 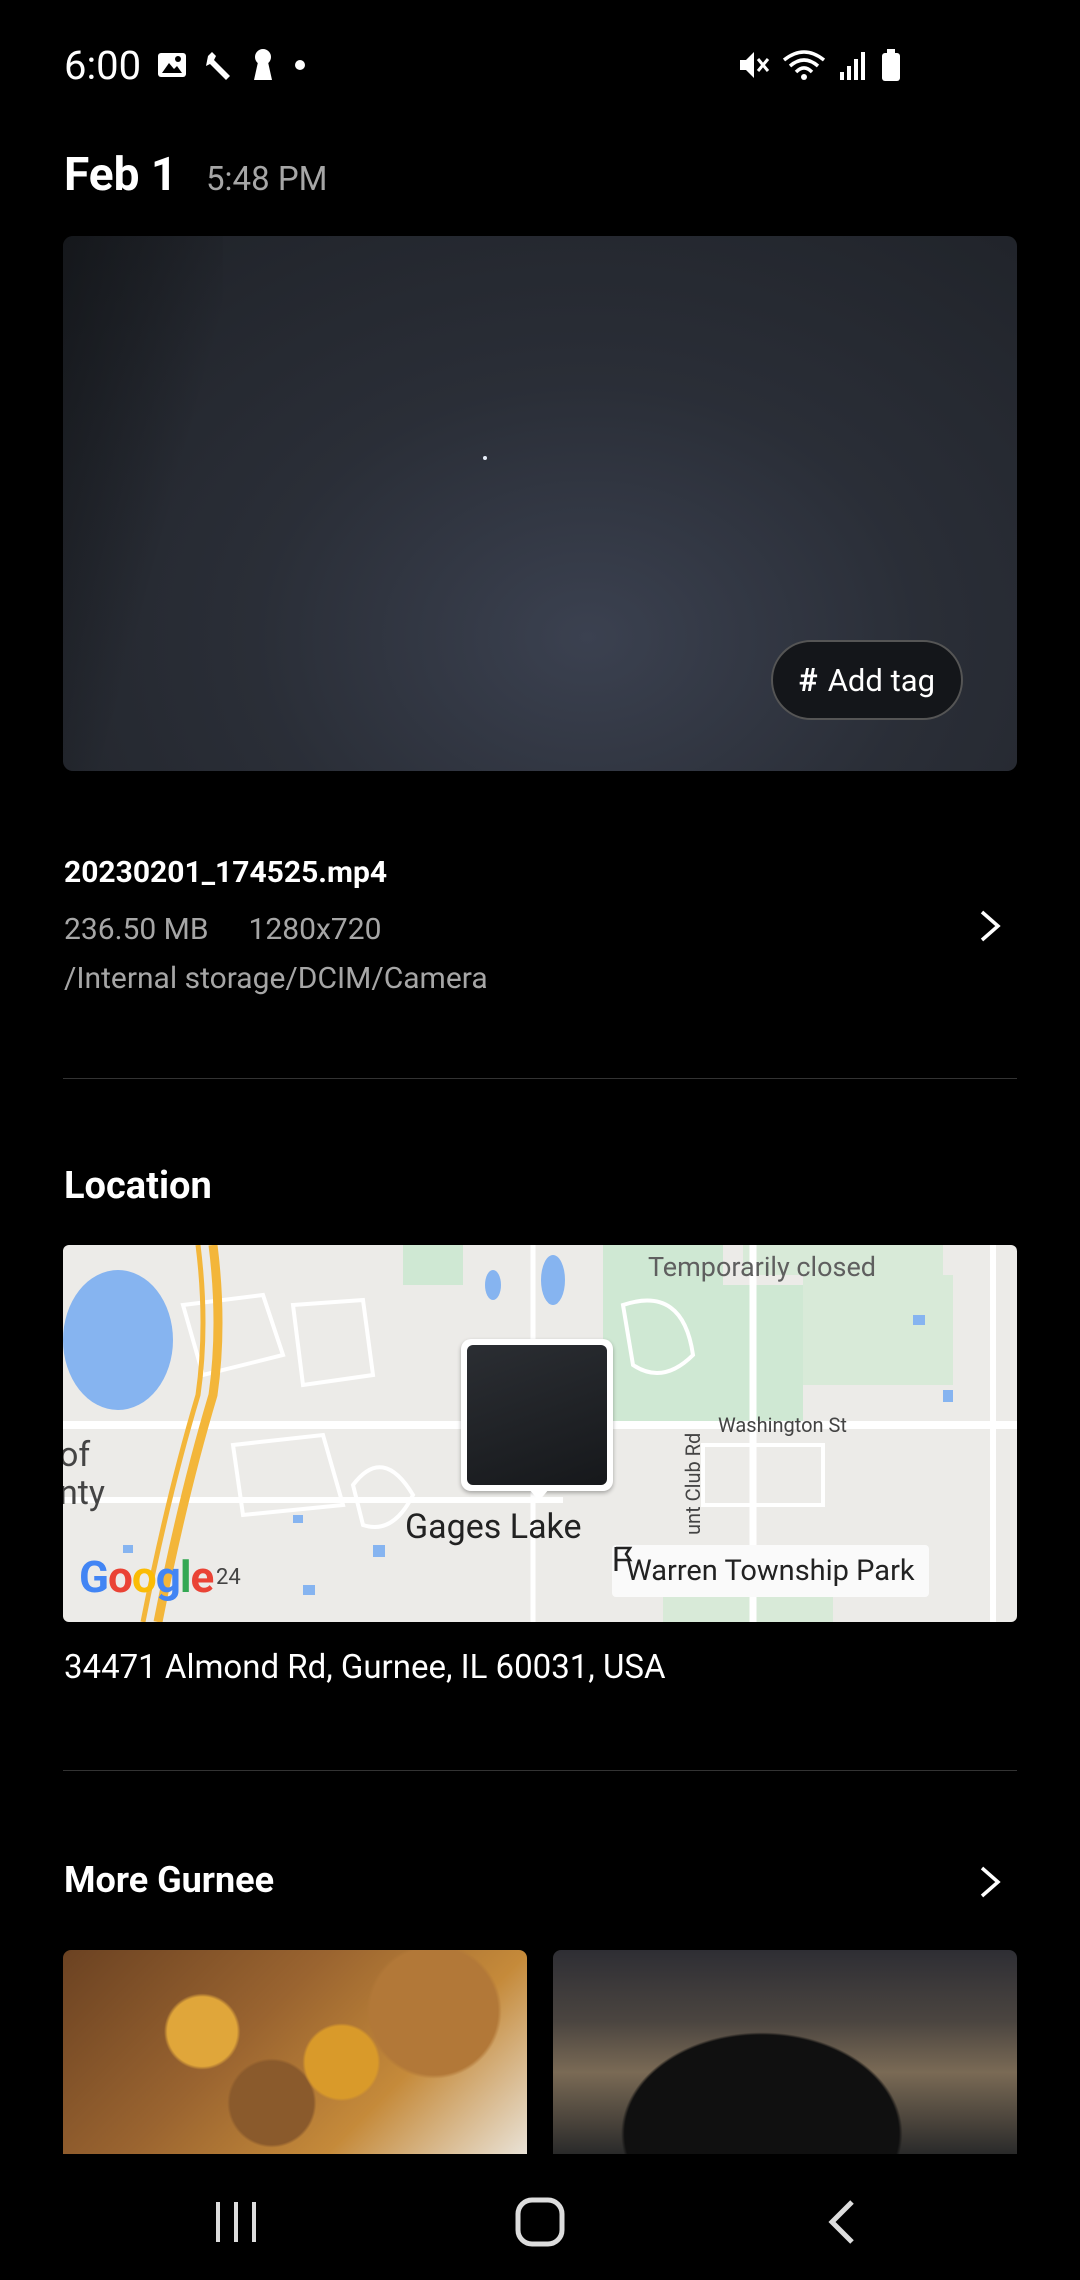 What do you see at coordinates (136, 929) in the screenshot?
I see `file-size: 236.50 MB` at bounding box center [136, 929].